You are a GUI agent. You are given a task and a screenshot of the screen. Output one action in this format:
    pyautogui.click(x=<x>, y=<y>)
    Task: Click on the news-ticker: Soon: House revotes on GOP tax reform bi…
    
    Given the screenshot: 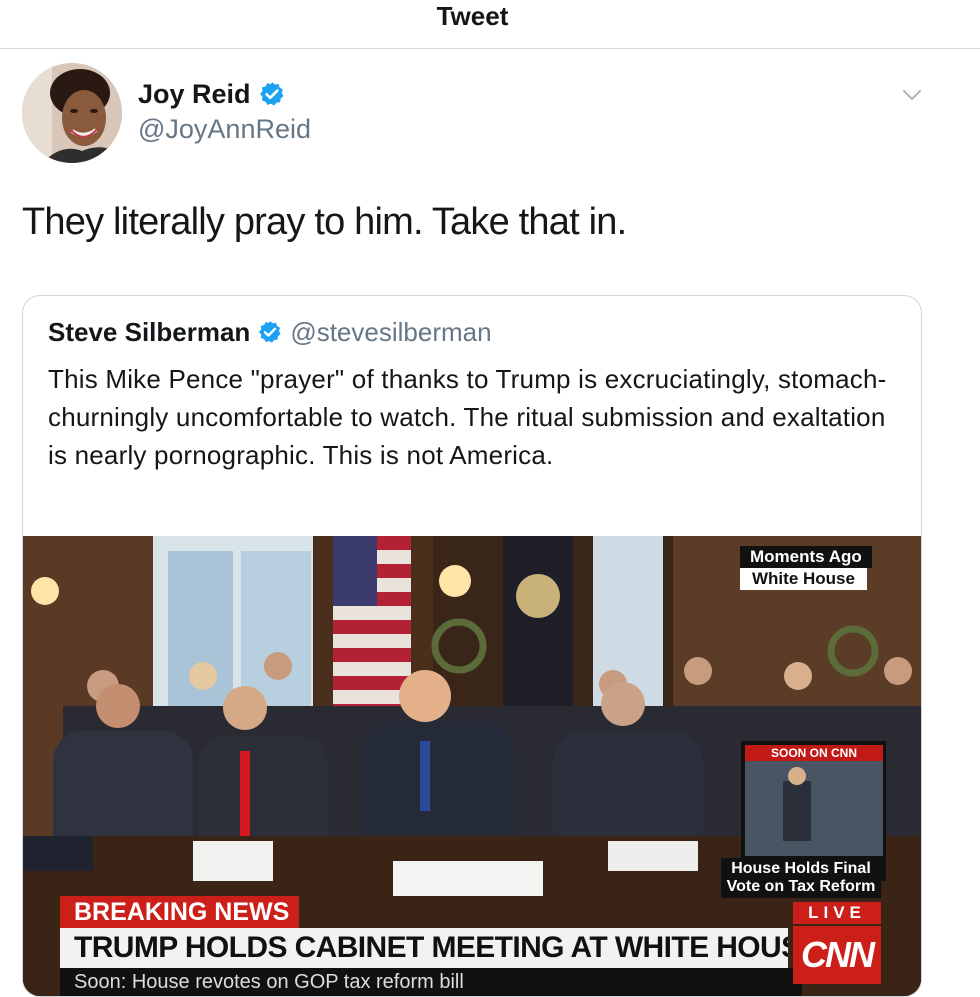 What is the action you would take?
    pyautogui.click(x=431, y=982)
    